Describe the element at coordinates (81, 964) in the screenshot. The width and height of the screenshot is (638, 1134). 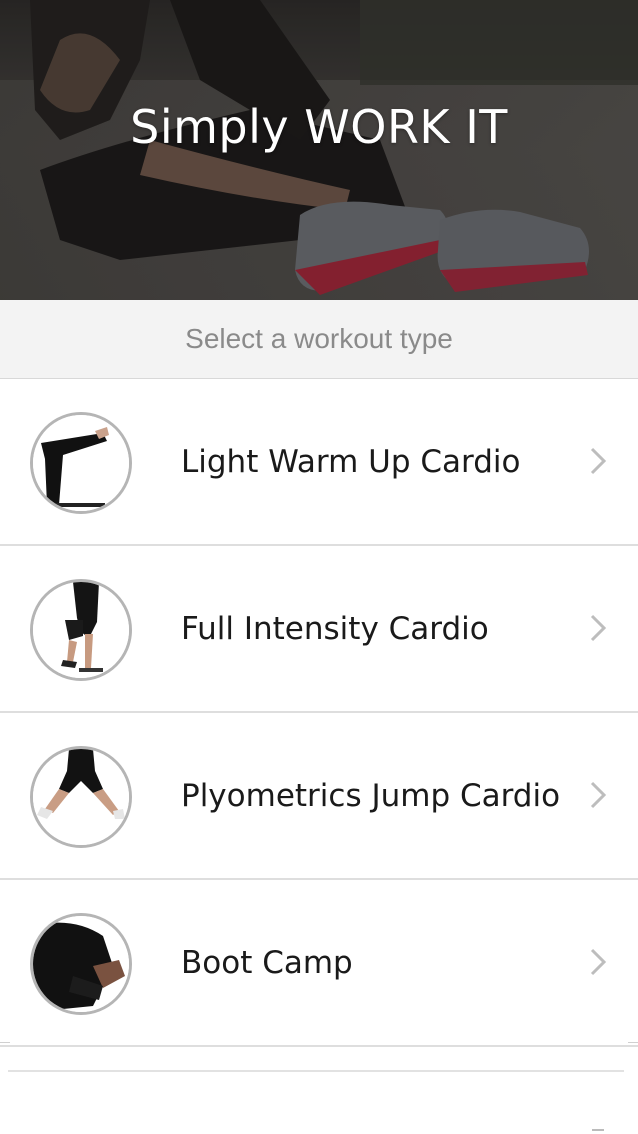
I see `pushup-icon` at that location.